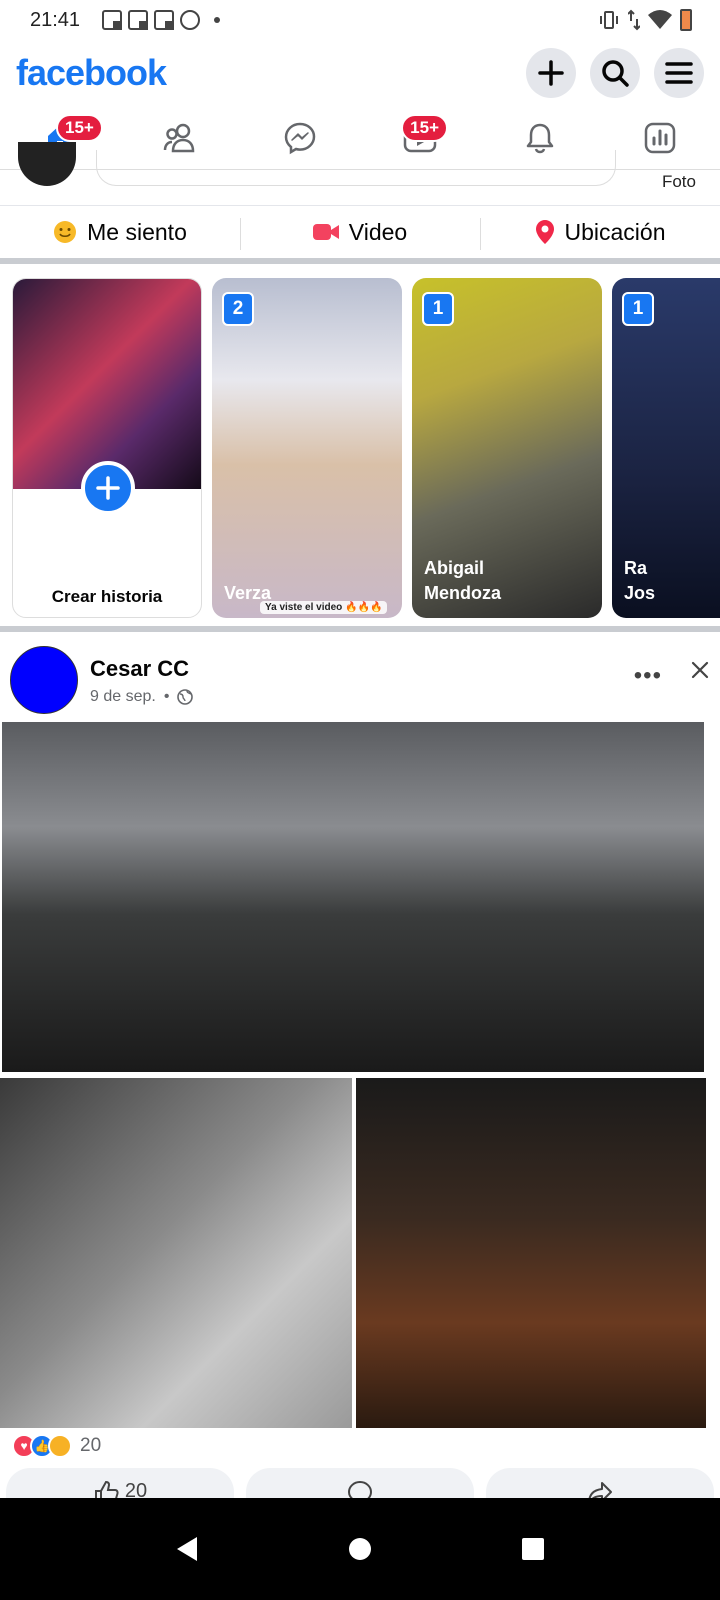 The image size is (720, 1600). What do you see at coordinates (123, 697) in the screenshot?
I see `post-date: 9 de sep.` at bounding box center [123, 697].